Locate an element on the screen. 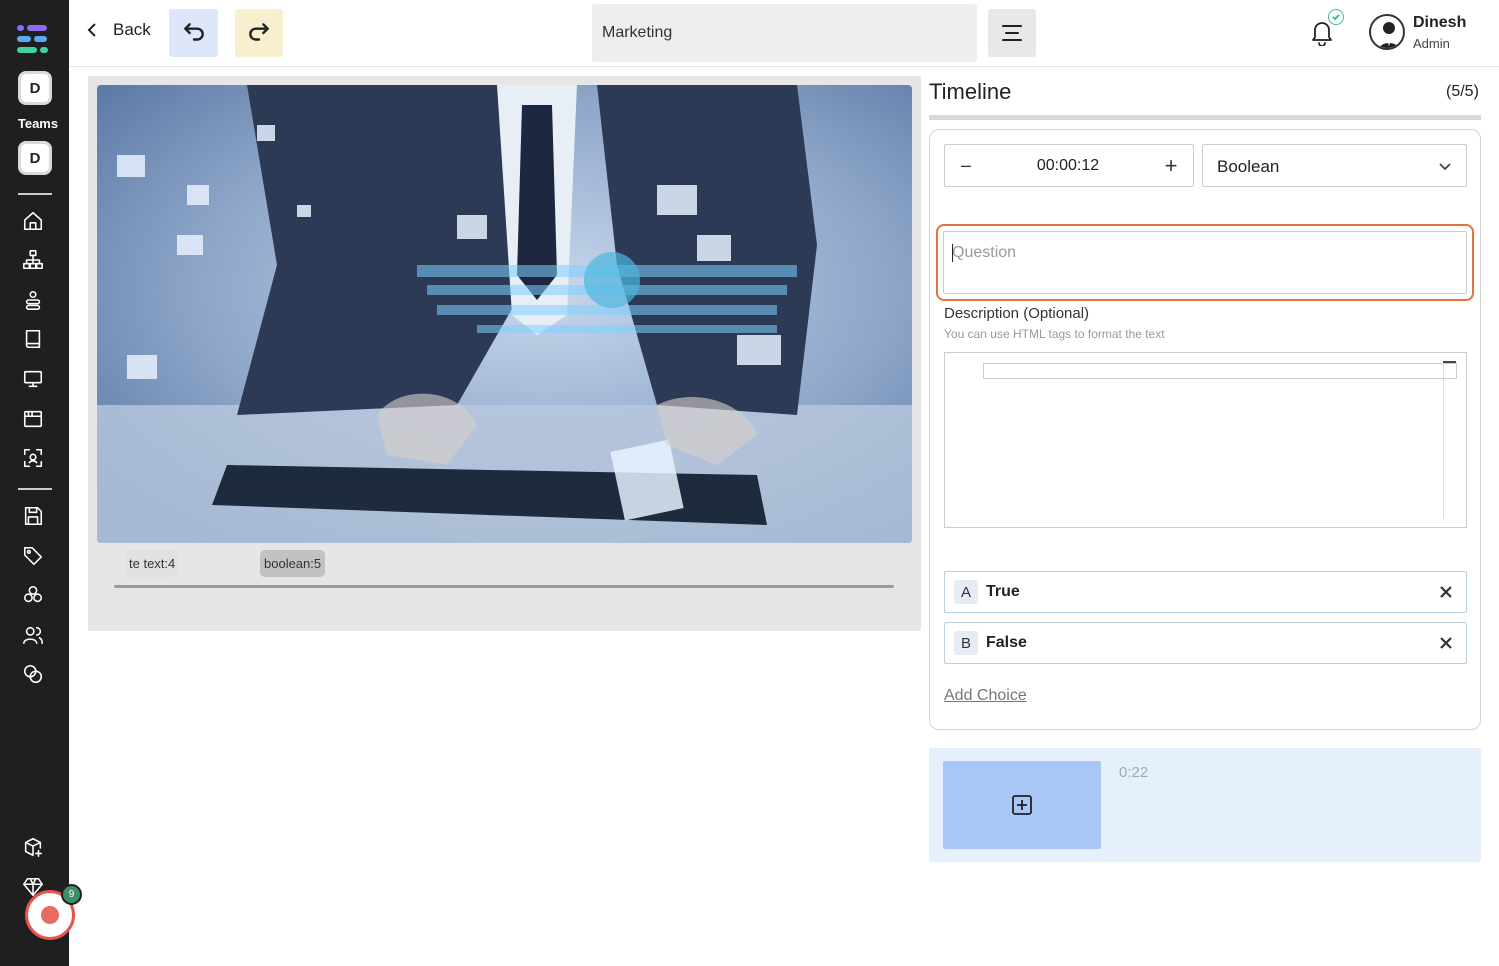 The width and height of the screenshot is (1499, 966). time-increment-button: + is located at coordinates (1171, 166).